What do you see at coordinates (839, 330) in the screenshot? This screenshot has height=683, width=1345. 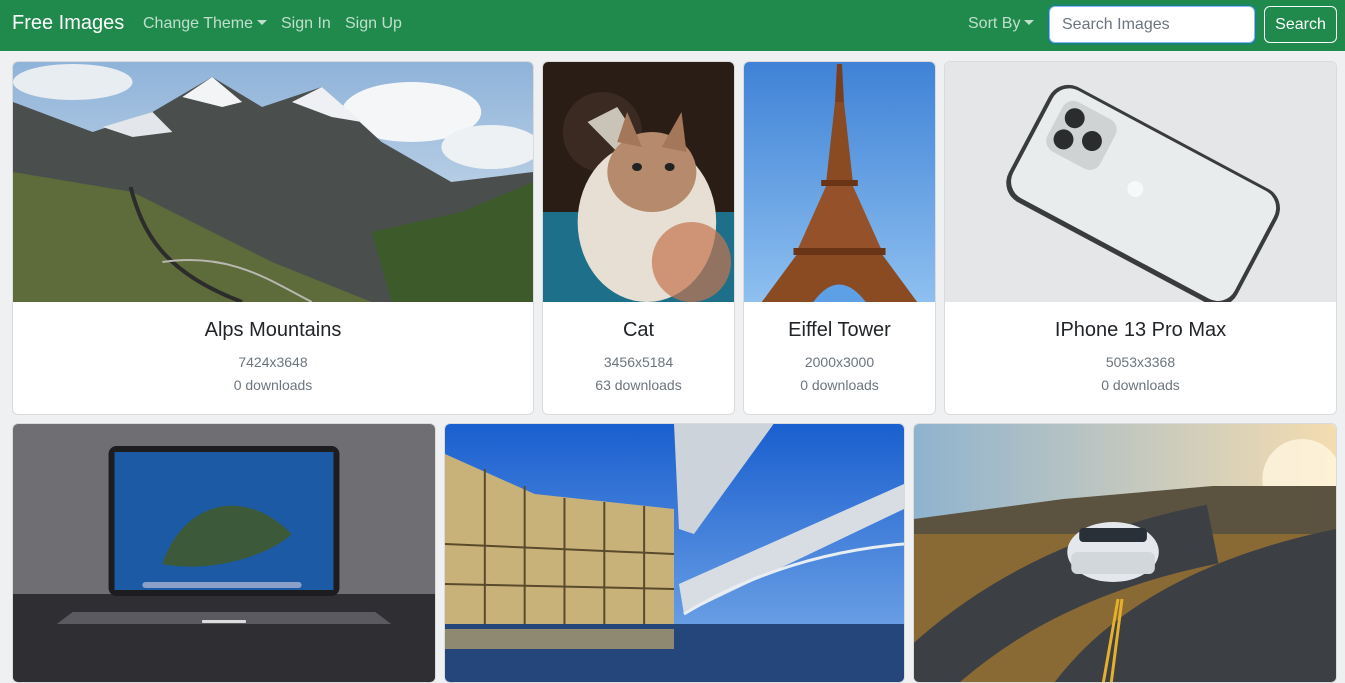 I see `image-title: Eiffel Tower` at bounding box center [839, 330].